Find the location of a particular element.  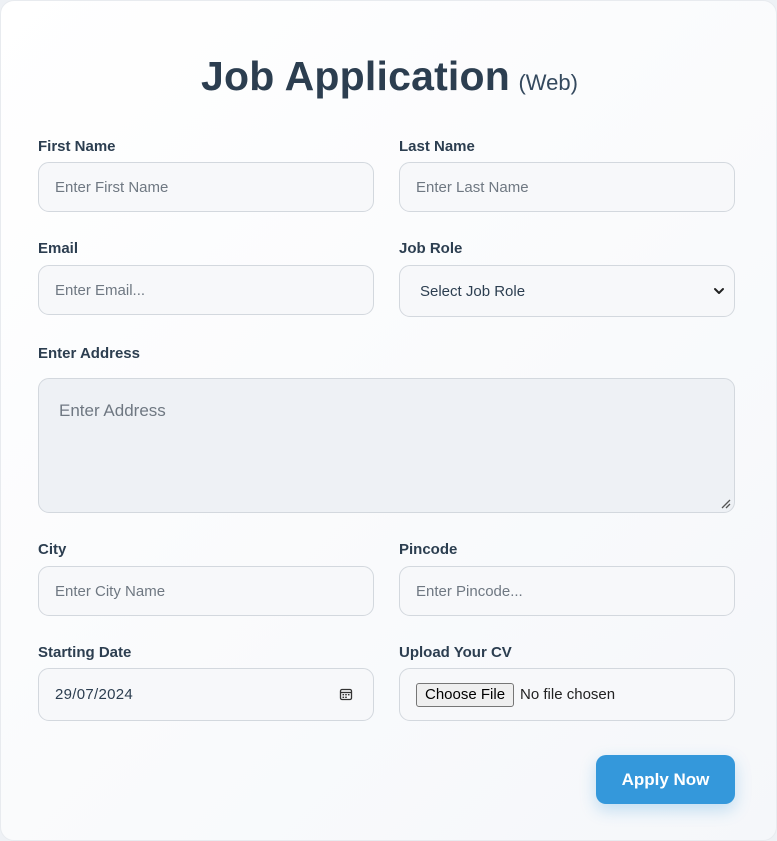

city-group: City Enter City Name is located at coordinates (206, 578).